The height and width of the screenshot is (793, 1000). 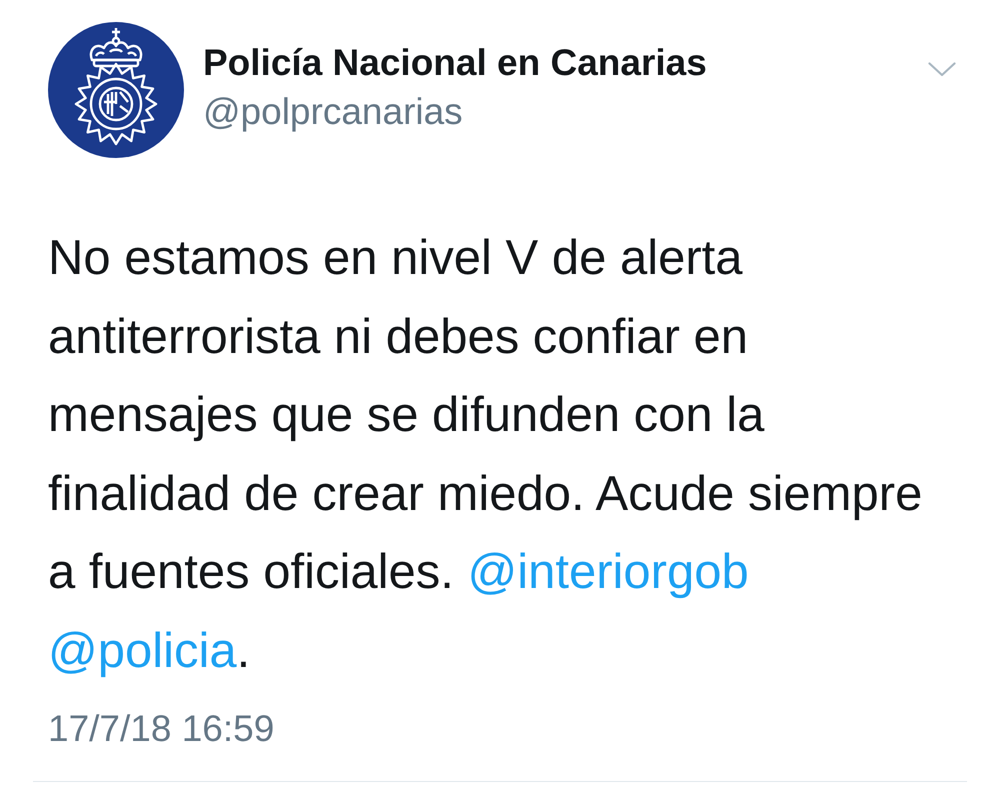 I want to click on mention-link: @policia, so click(x=142, y=651).